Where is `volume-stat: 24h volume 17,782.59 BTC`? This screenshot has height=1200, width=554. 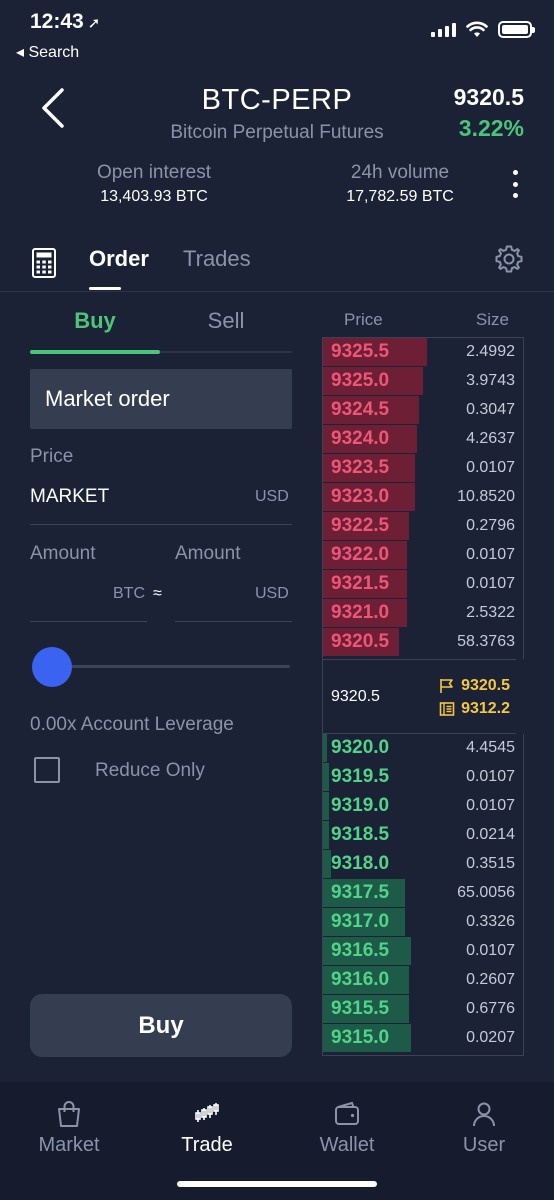 volume-stat: 24h volume 17,782.59 BTC is located at coordinates (400, 184).